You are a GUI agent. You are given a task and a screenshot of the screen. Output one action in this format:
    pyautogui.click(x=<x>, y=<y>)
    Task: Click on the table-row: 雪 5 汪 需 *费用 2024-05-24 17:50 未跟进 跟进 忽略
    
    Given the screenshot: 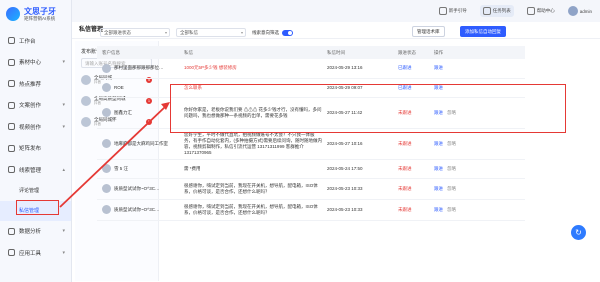 What is the action you would take?
    pyautogui.click(x=311, y=169)
    